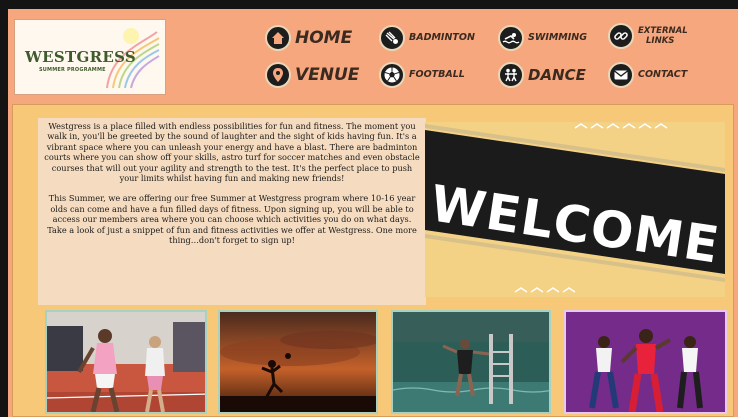 The image size is (738, 417). What do you see at coordinates (437, 75) in the screenshot?
I see `nav-football-label: FOOTBALL` at bounding box center [437, 75].